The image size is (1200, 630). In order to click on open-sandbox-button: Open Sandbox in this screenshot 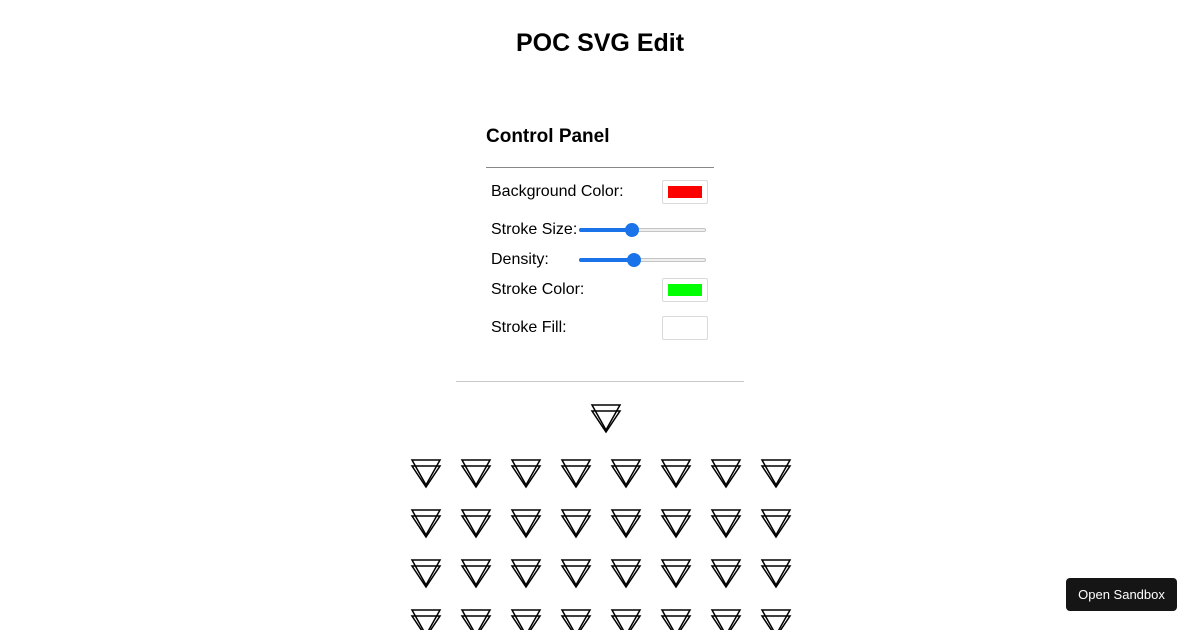, I will do `click(1121, 594)`.